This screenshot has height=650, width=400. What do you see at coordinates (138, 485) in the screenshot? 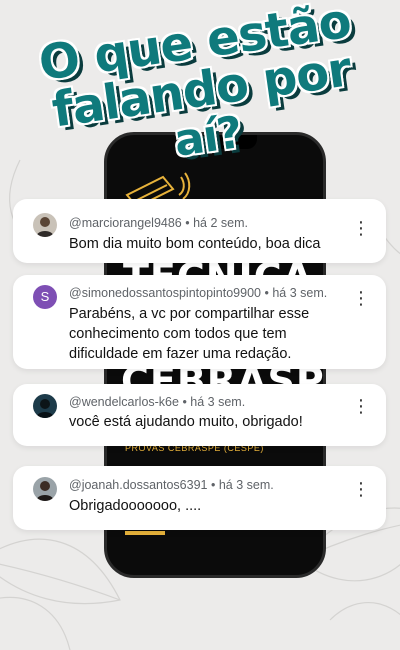
I see `comment-author: @joanah.dossantos6391` at bounding box center [138, 485].